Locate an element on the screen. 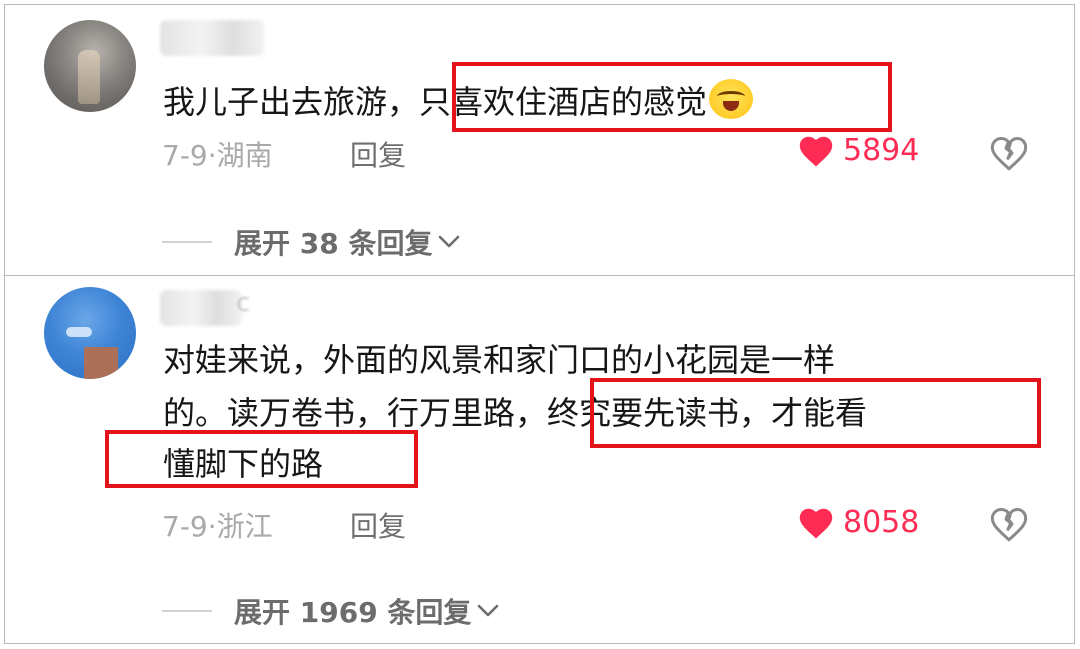 The height and width of the screenshot is (649, 1080). like-button: 8058 is located at coordinates (858, 522).